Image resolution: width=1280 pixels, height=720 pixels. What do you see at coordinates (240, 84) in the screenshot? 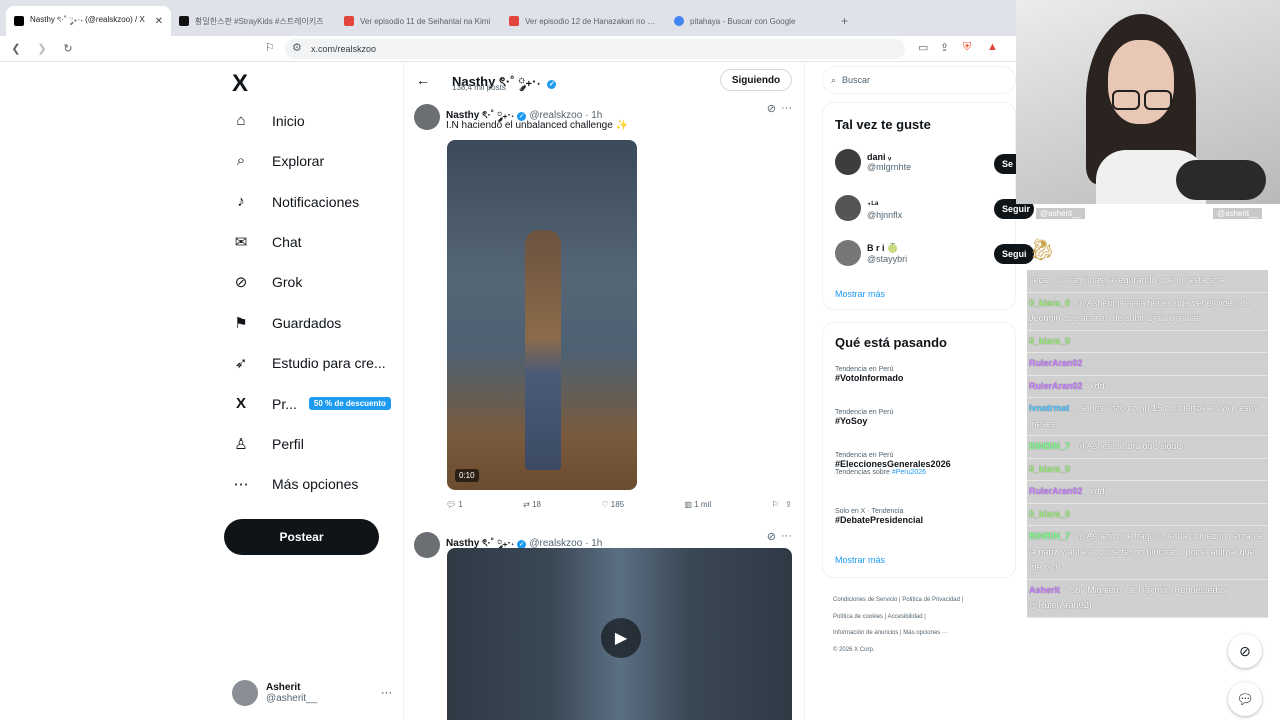
I see `x-logo-icon: X` at bounding box center [240, 84].